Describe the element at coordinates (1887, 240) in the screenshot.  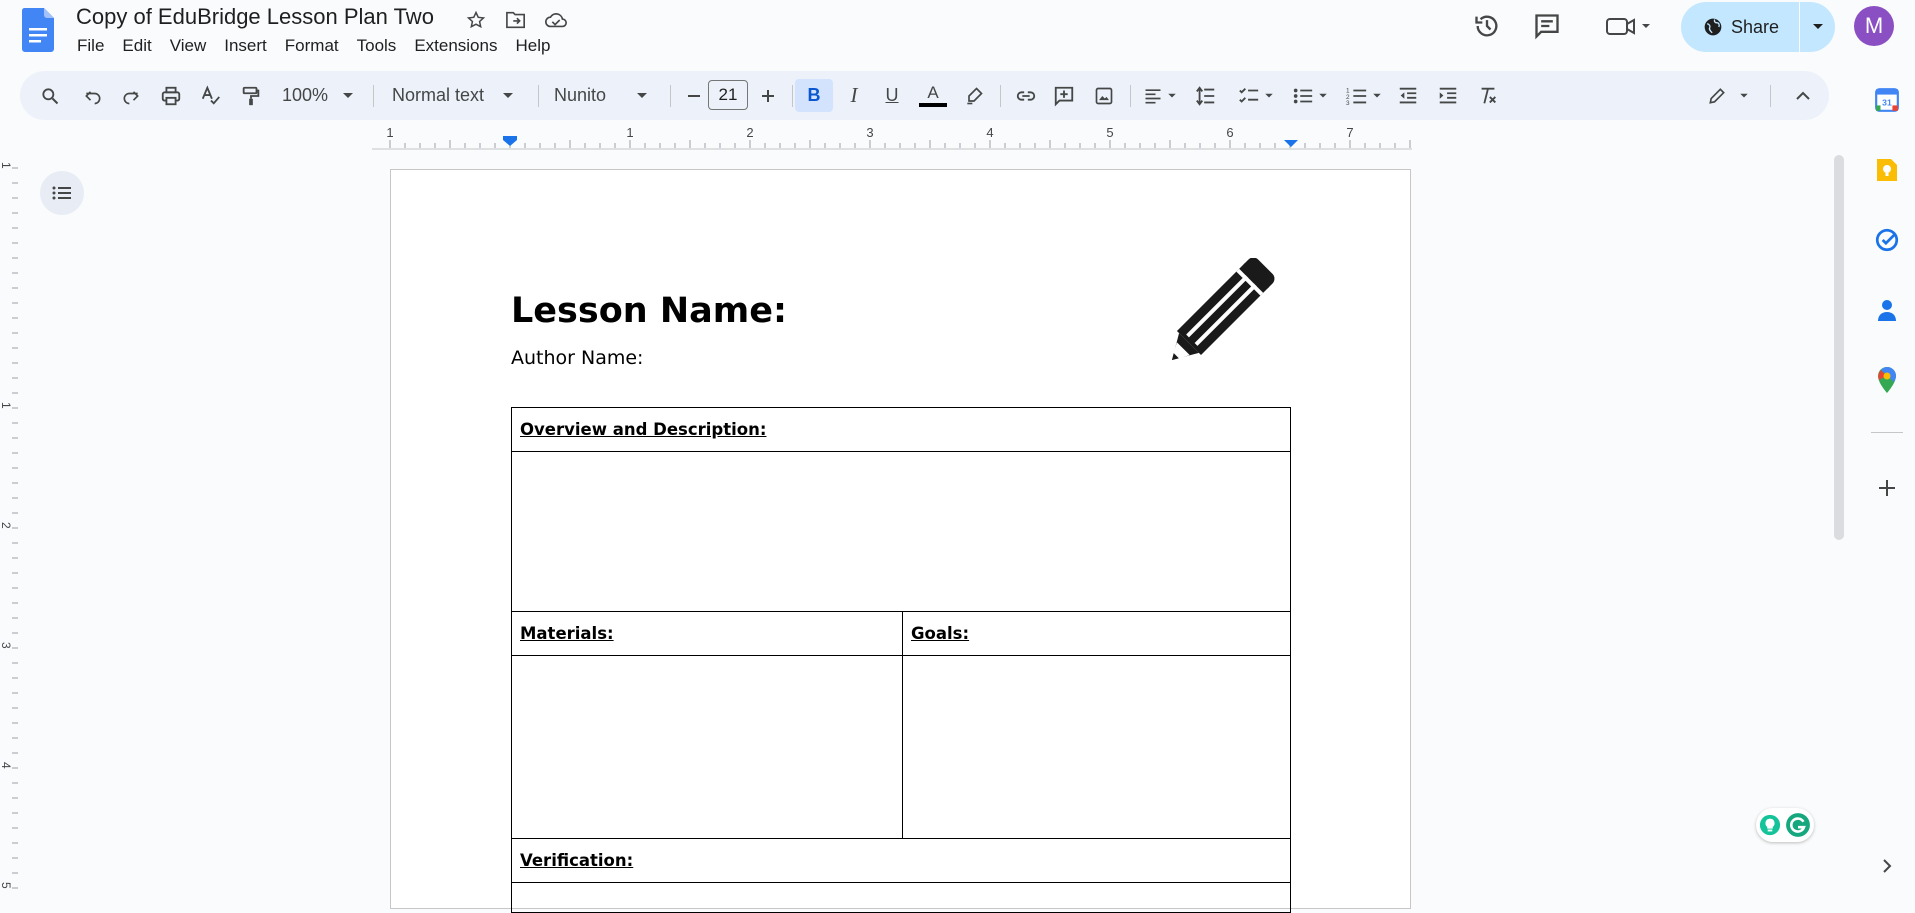
I see `tasks-icon` at that location.